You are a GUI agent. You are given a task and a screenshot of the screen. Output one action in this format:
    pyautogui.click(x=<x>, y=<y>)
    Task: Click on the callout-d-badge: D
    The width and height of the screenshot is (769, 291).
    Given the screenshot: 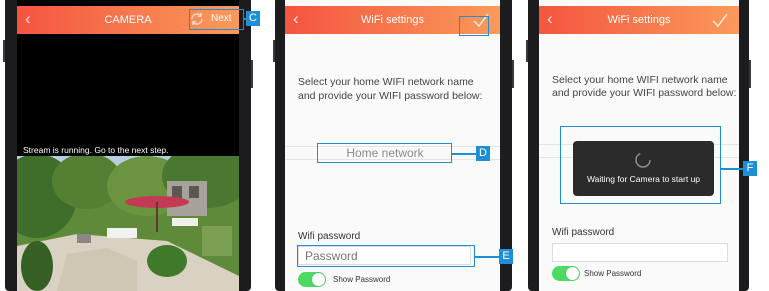 What is the action you would take?
    pyautogui.click(x=483, y=153)
    